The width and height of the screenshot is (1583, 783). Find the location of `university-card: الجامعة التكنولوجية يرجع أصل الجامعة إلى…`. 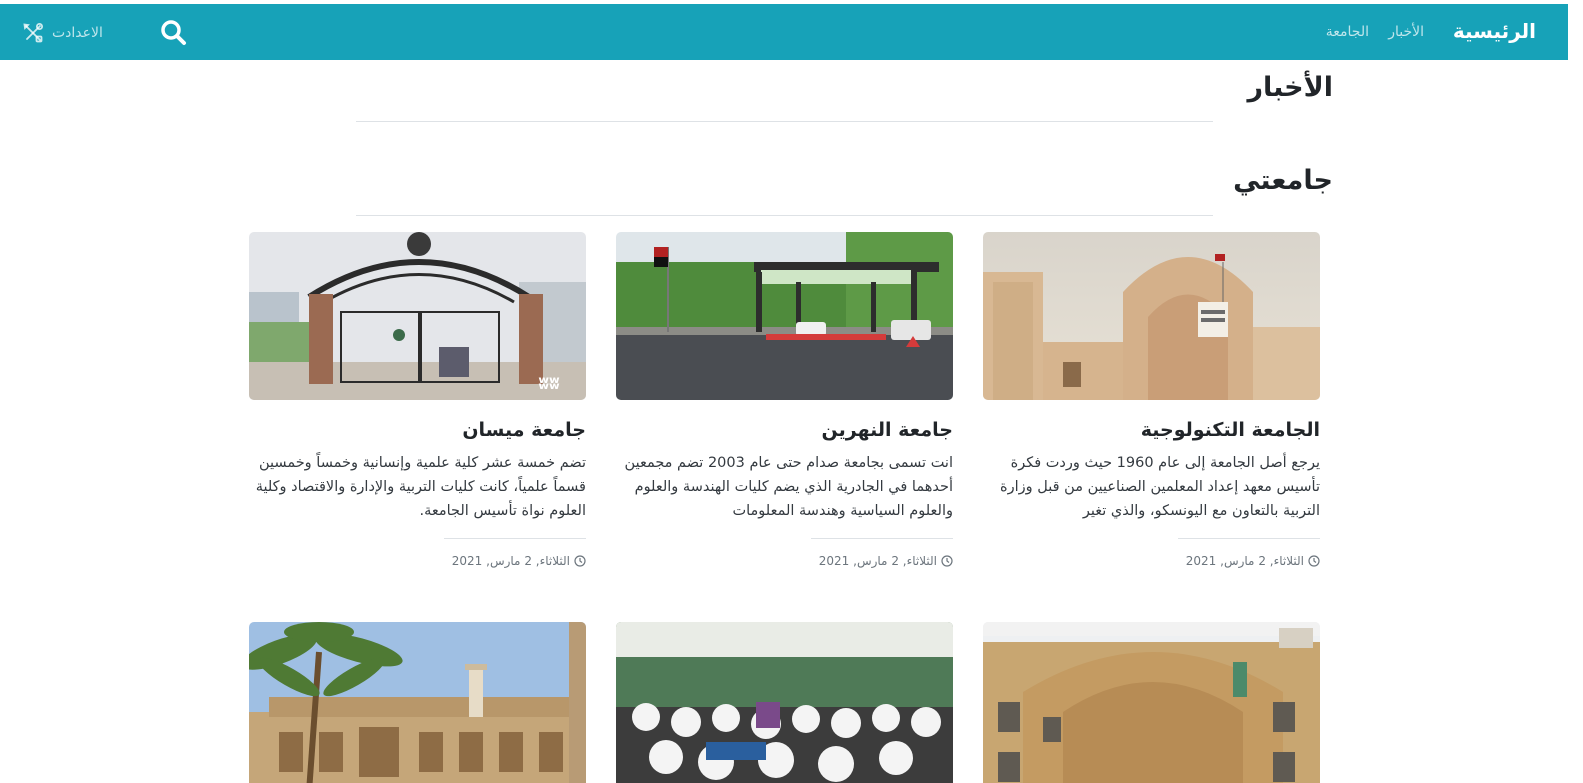

university-card: الجامعة التكنولوجية يرجع أصل الجامعة إلى… is located at coordinates (1151, 400).